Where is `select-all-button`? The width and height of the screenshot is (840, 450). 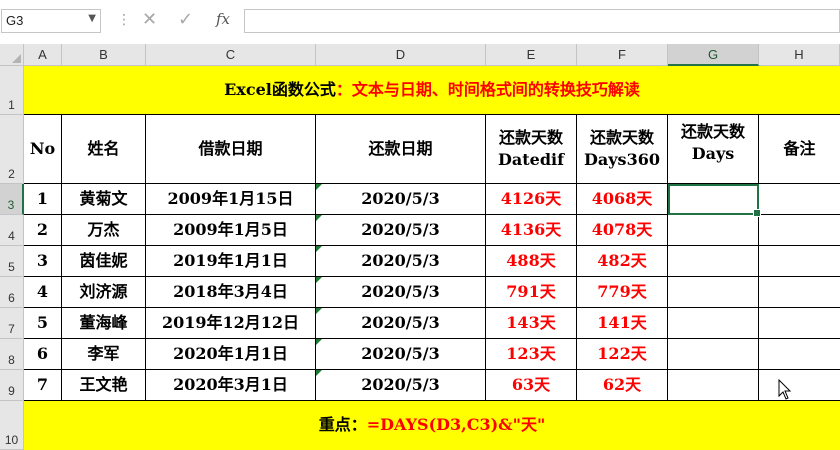
select-all-button is located at coordinates (12, 55).